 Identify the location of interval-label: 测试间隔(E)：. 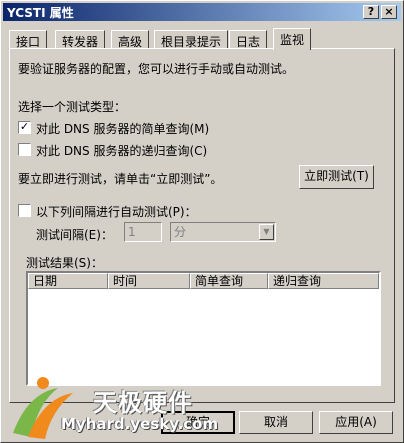
(74, 235).